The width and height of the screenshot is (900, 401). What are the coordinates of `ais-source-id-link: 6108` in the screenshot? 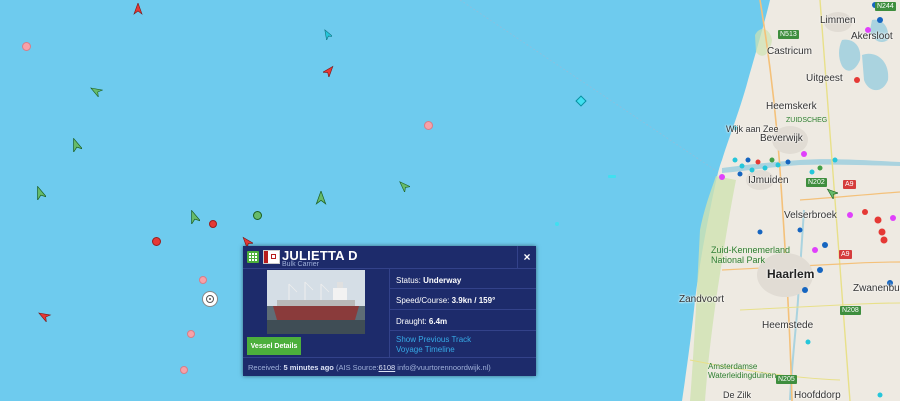 It's located at (387, 367).